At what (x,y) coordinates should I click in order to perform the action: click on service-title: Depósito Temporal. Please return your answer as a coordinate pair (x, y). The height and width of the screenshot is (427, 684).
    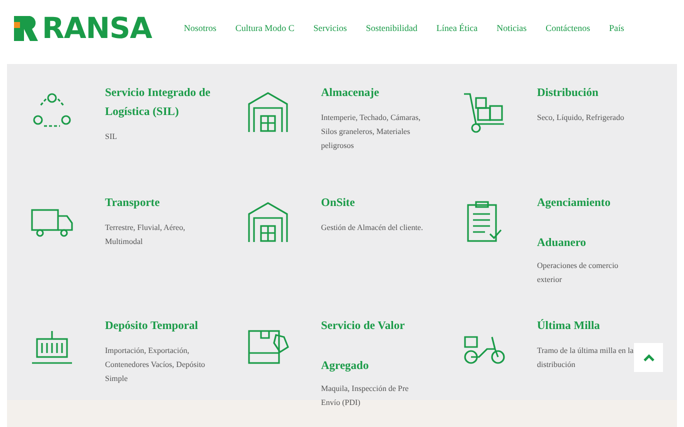
    Looking at the image, I should click on (158, 326).